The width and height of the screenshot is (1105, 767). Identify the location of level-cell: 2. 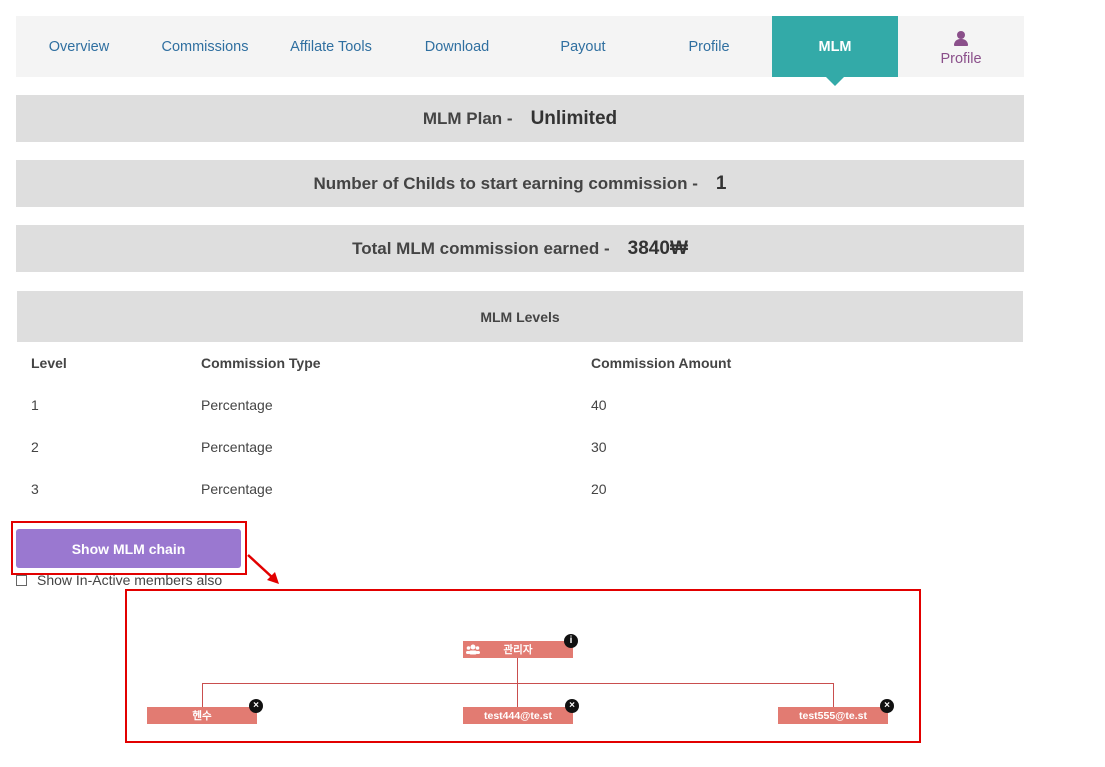
(35, 447).